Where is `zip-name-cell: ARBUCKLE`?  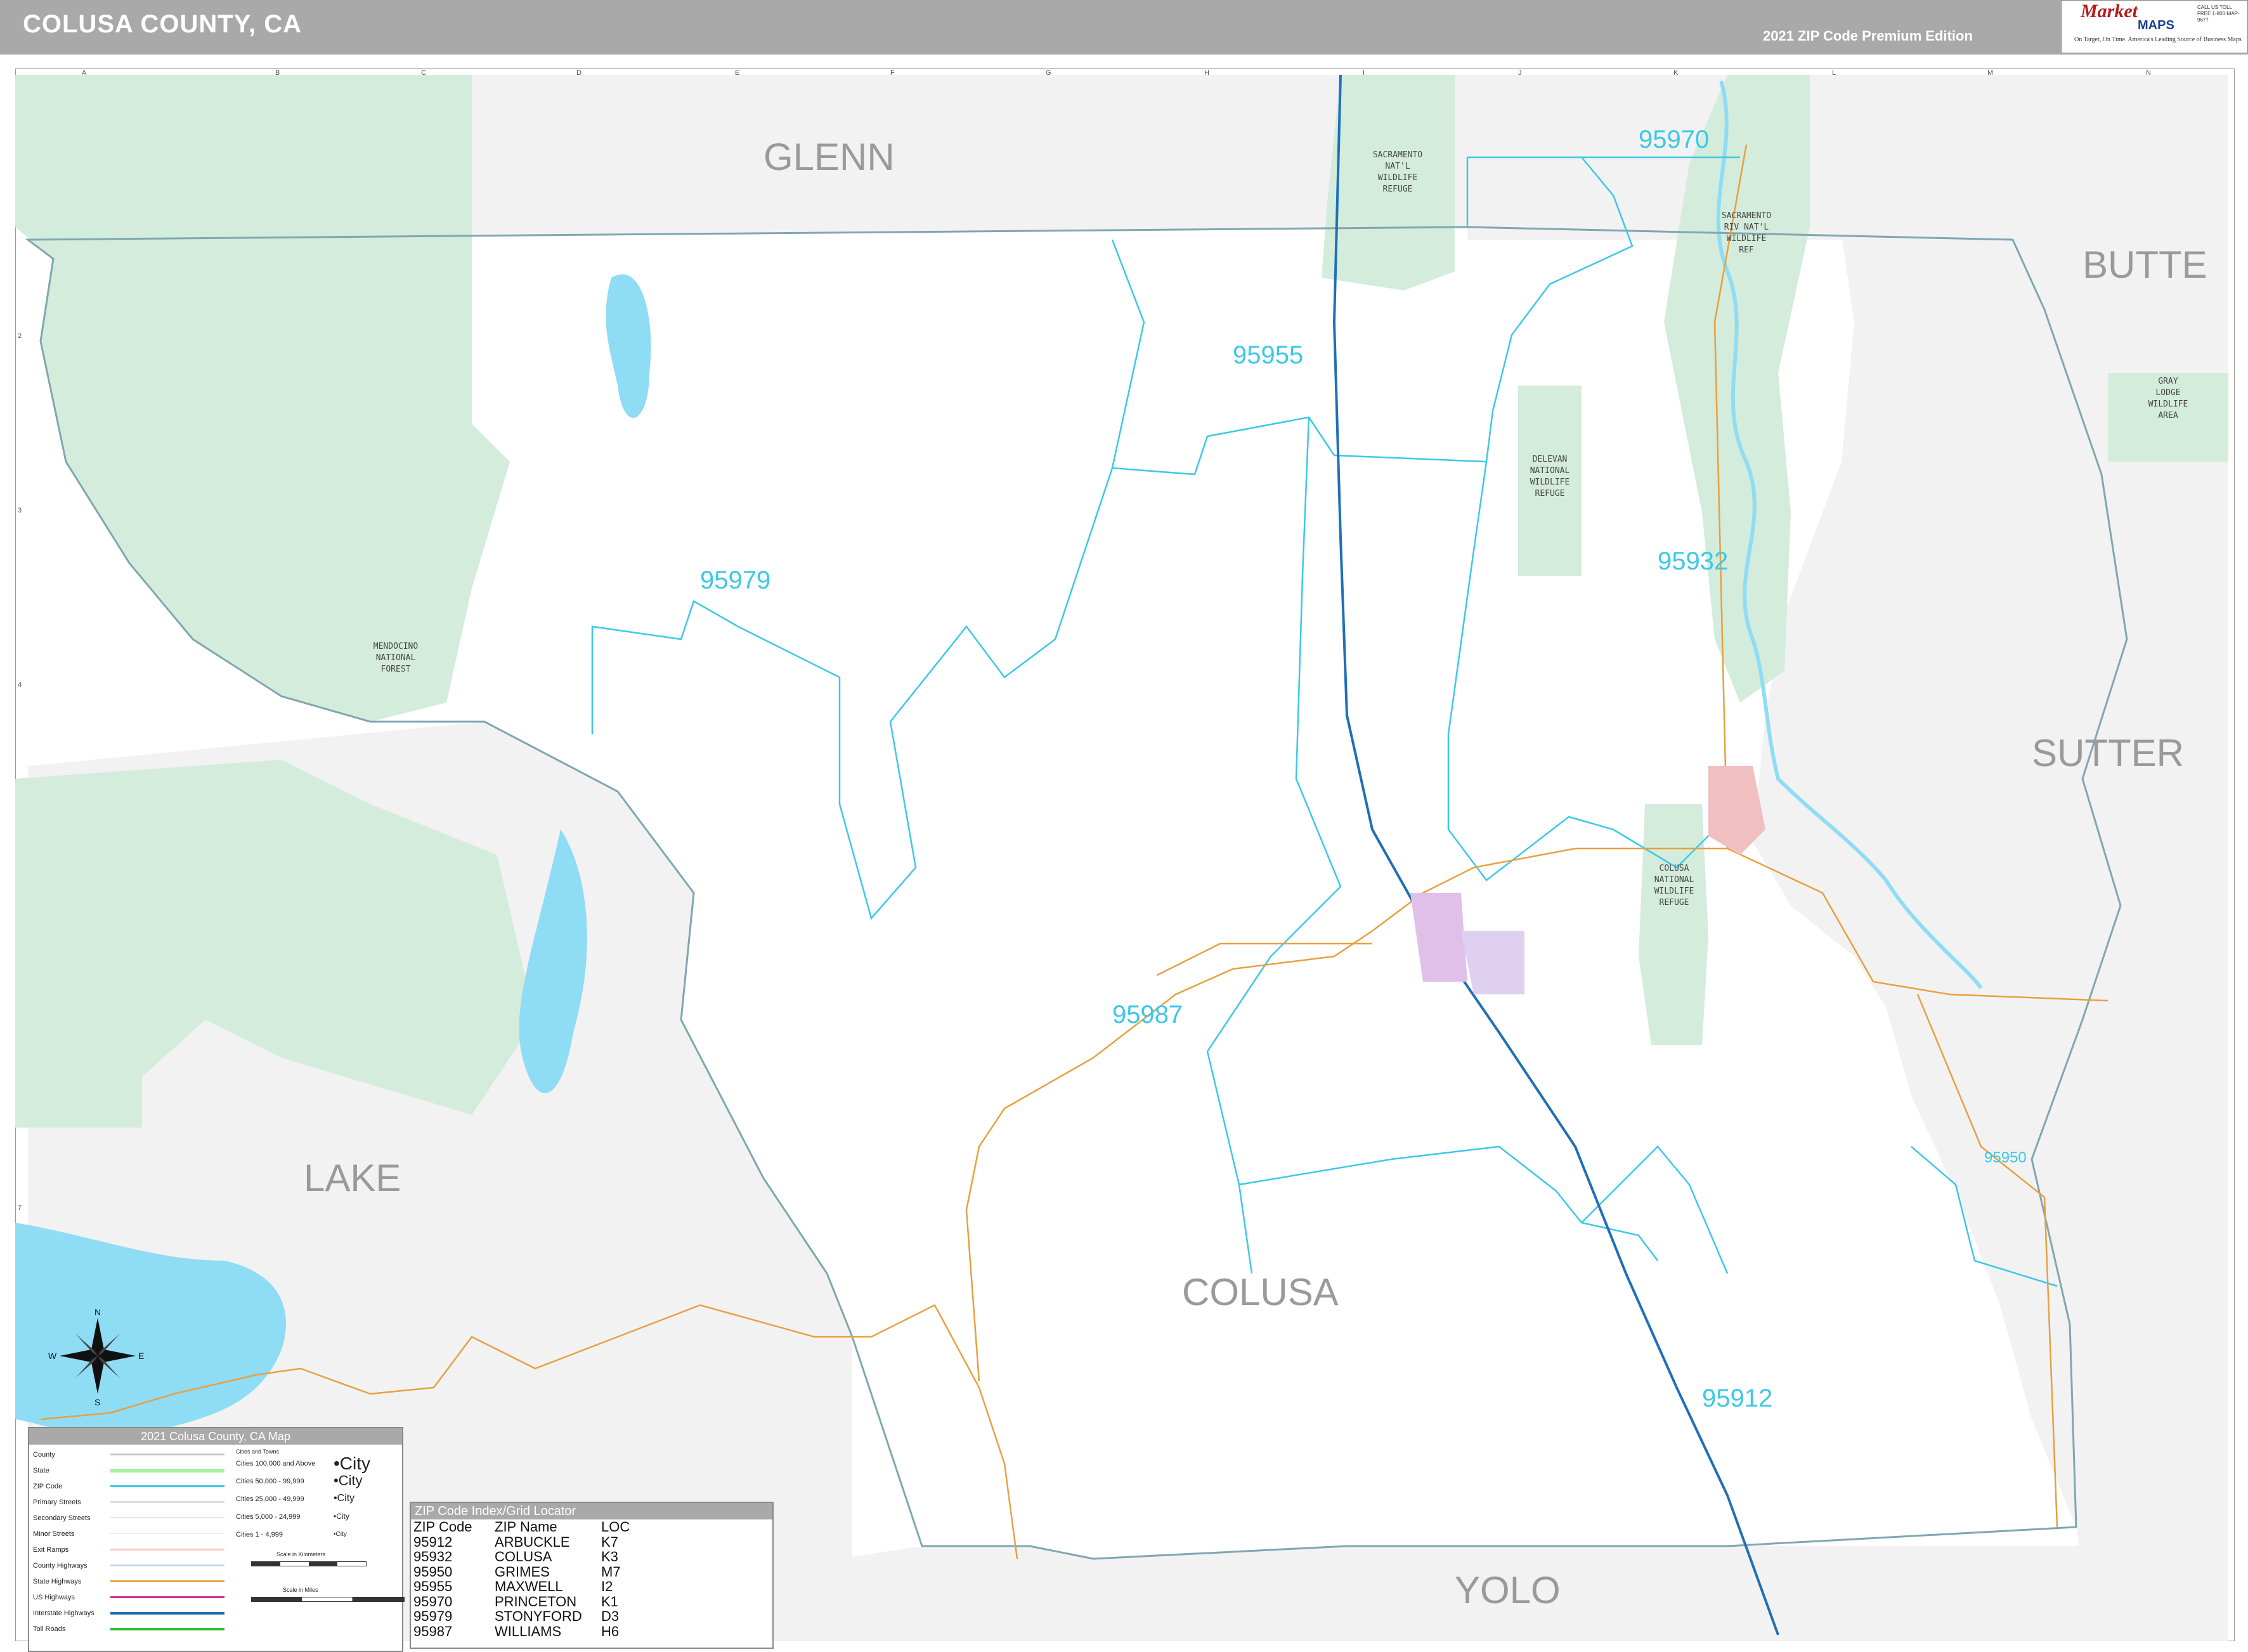
zip-name-cell: ARBUCKLE is located at coordinates (532, 1541).